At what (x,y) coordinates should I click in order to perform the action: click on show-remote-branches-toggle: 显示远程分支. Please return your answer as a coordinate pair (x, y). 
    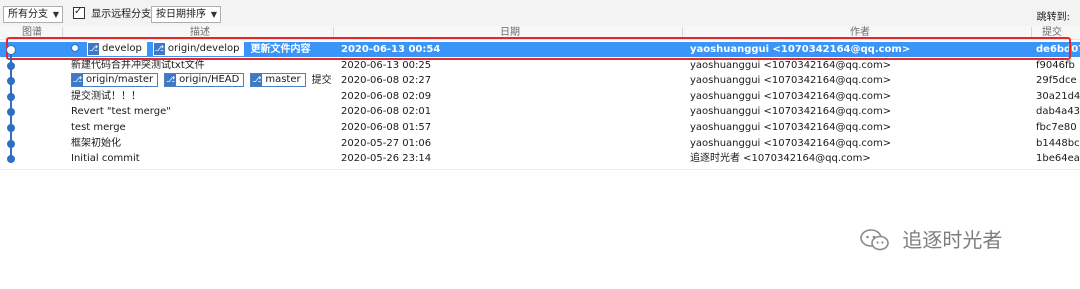
    Looking at the image, I should click on (112, 13).